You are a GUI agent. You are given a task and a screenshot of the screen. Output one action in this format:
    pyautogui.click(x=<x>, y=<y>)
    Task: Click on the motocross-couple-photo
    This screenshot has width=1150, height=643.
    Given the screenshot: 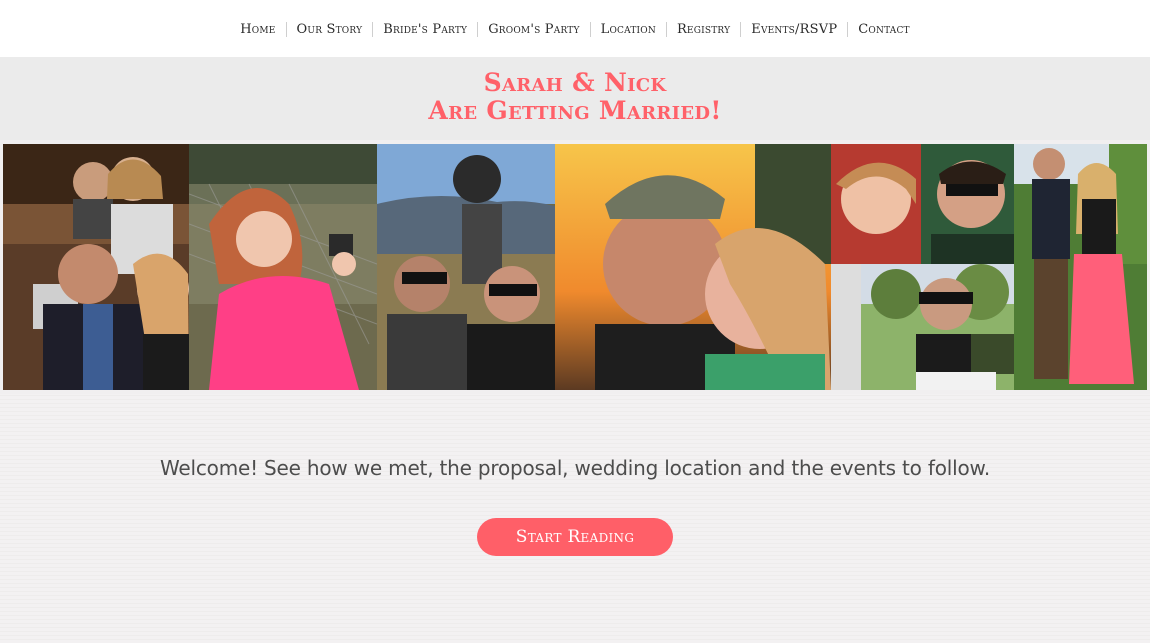 What is the action you would take?
    pyautogui.click(x=466, y=267)
    